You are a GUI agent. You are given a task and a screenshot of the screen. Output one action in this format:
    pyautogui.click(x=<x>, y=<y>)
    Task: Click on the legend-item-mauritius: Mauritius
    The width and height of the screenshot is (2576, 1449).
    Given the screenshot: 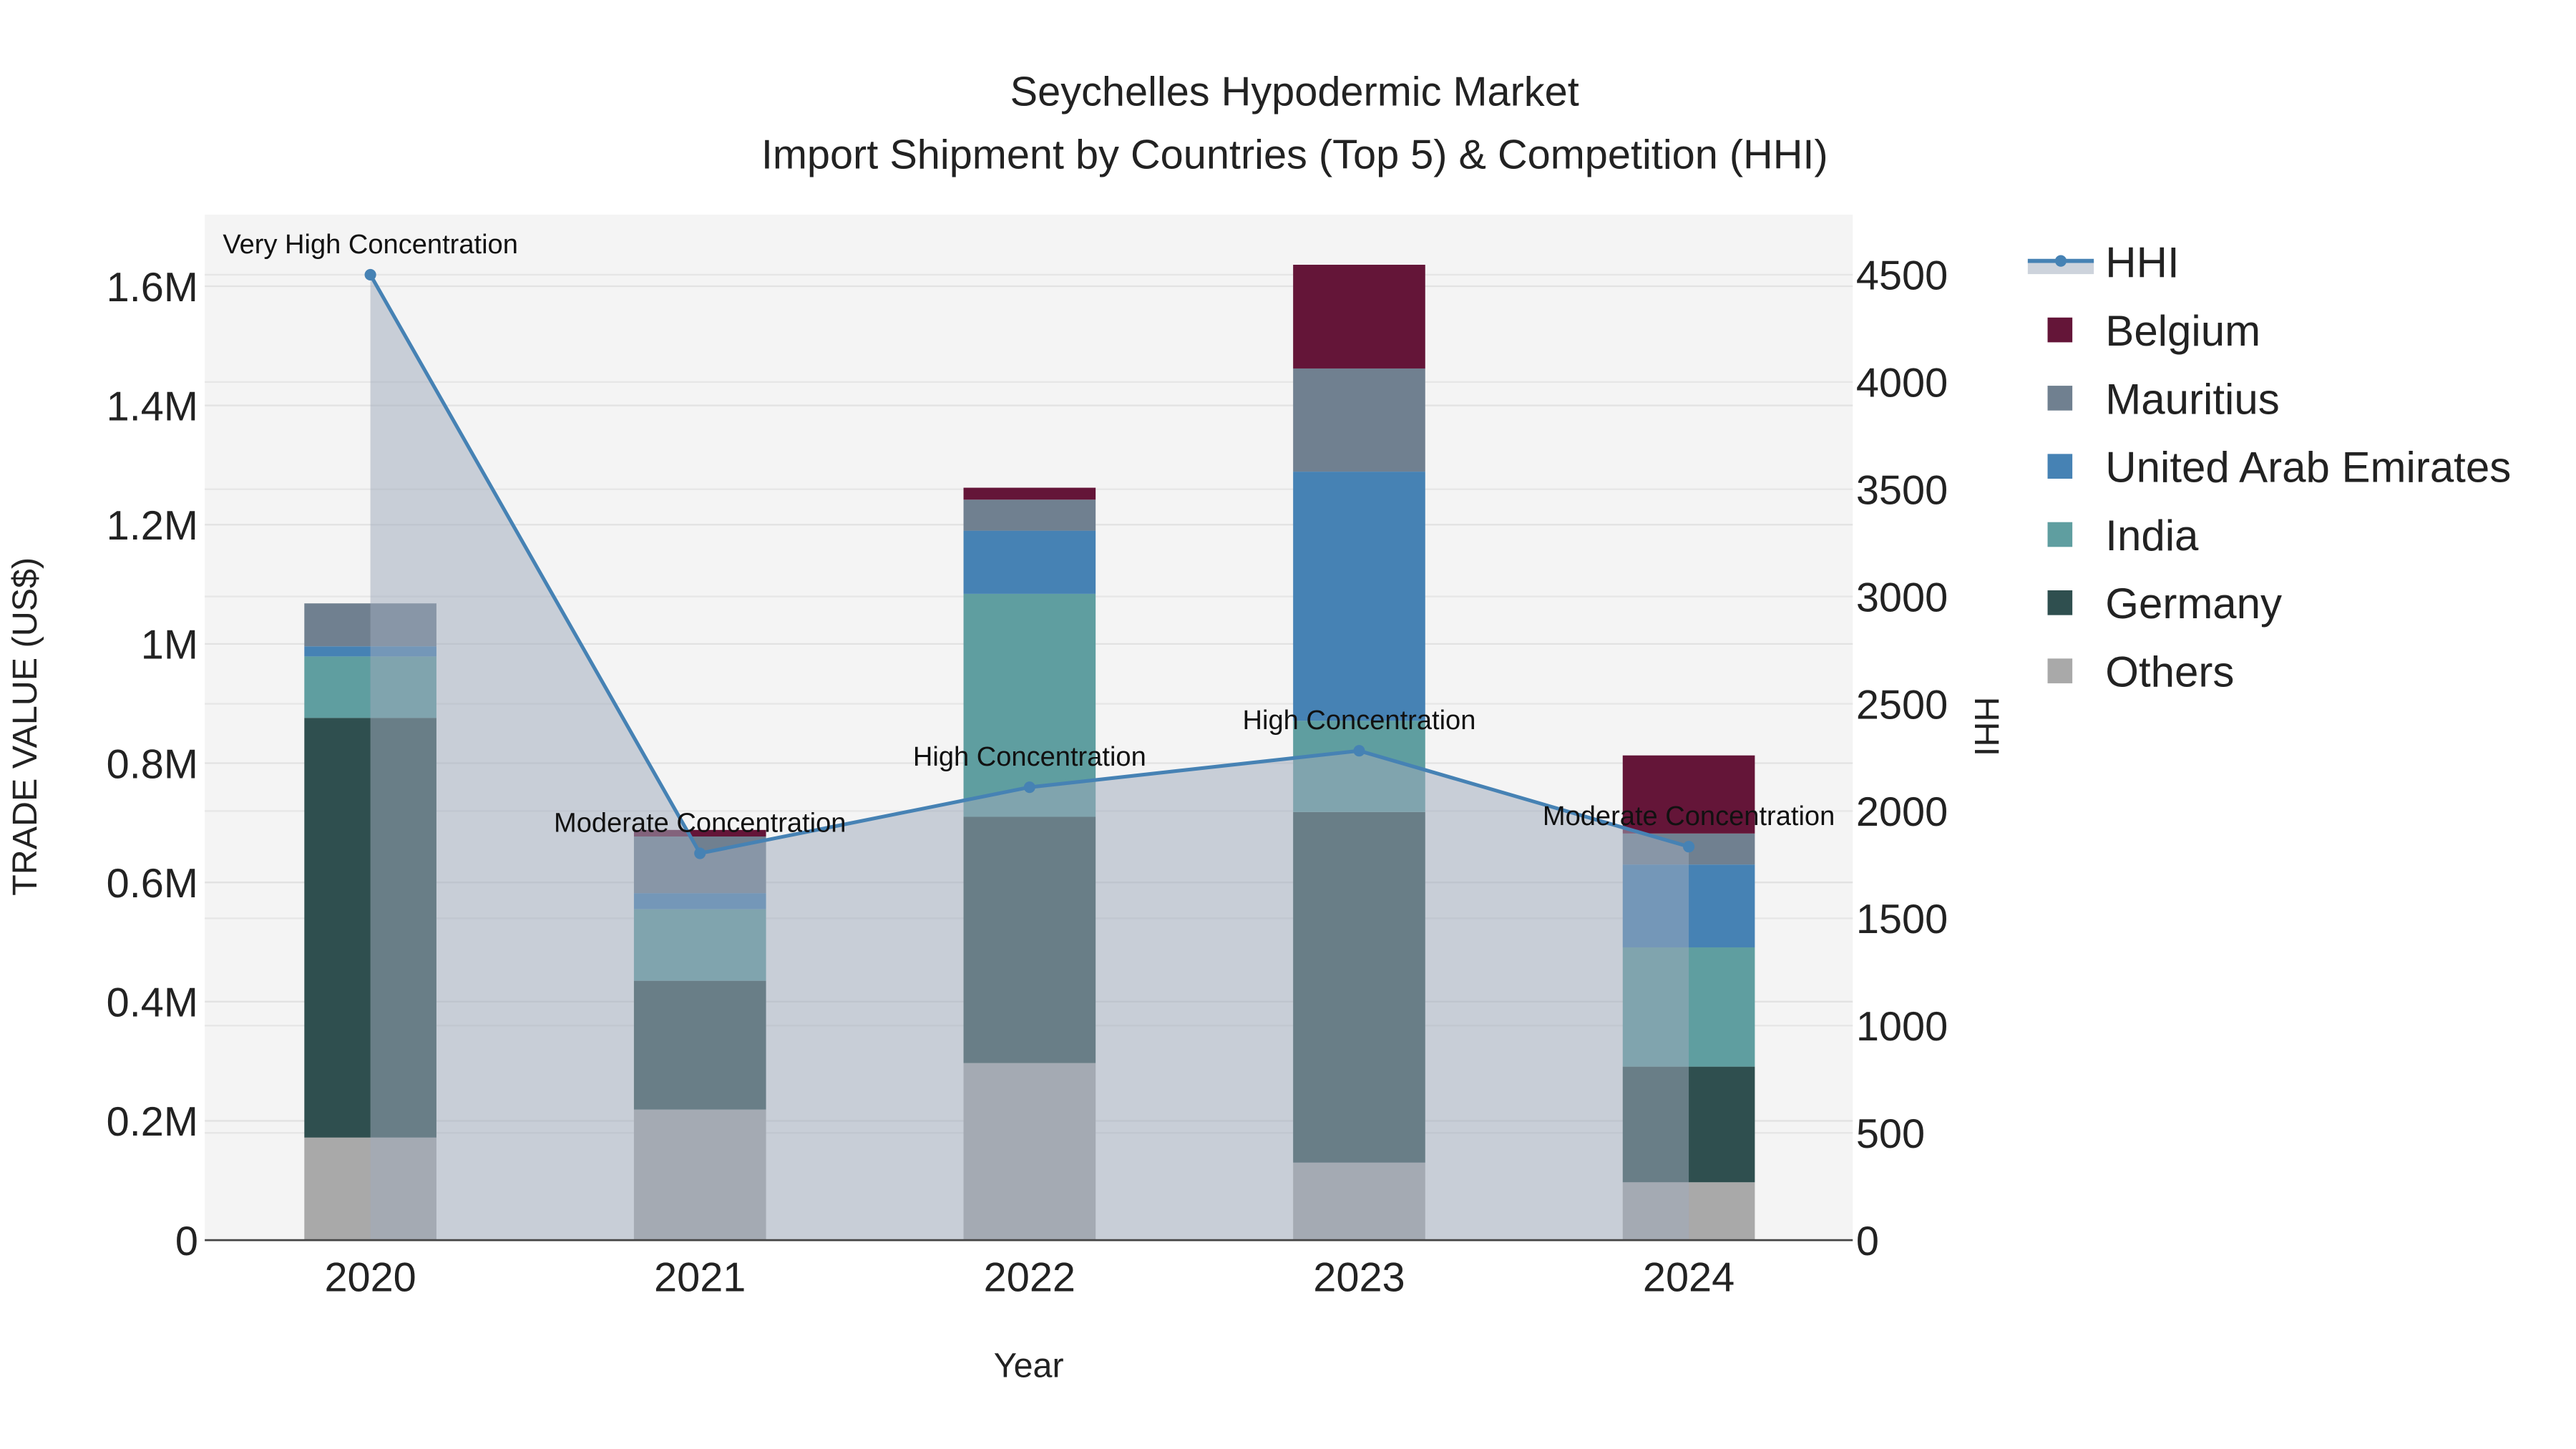 What is the action you would take?
    pyautogui.click(x=2163, y=399)
    